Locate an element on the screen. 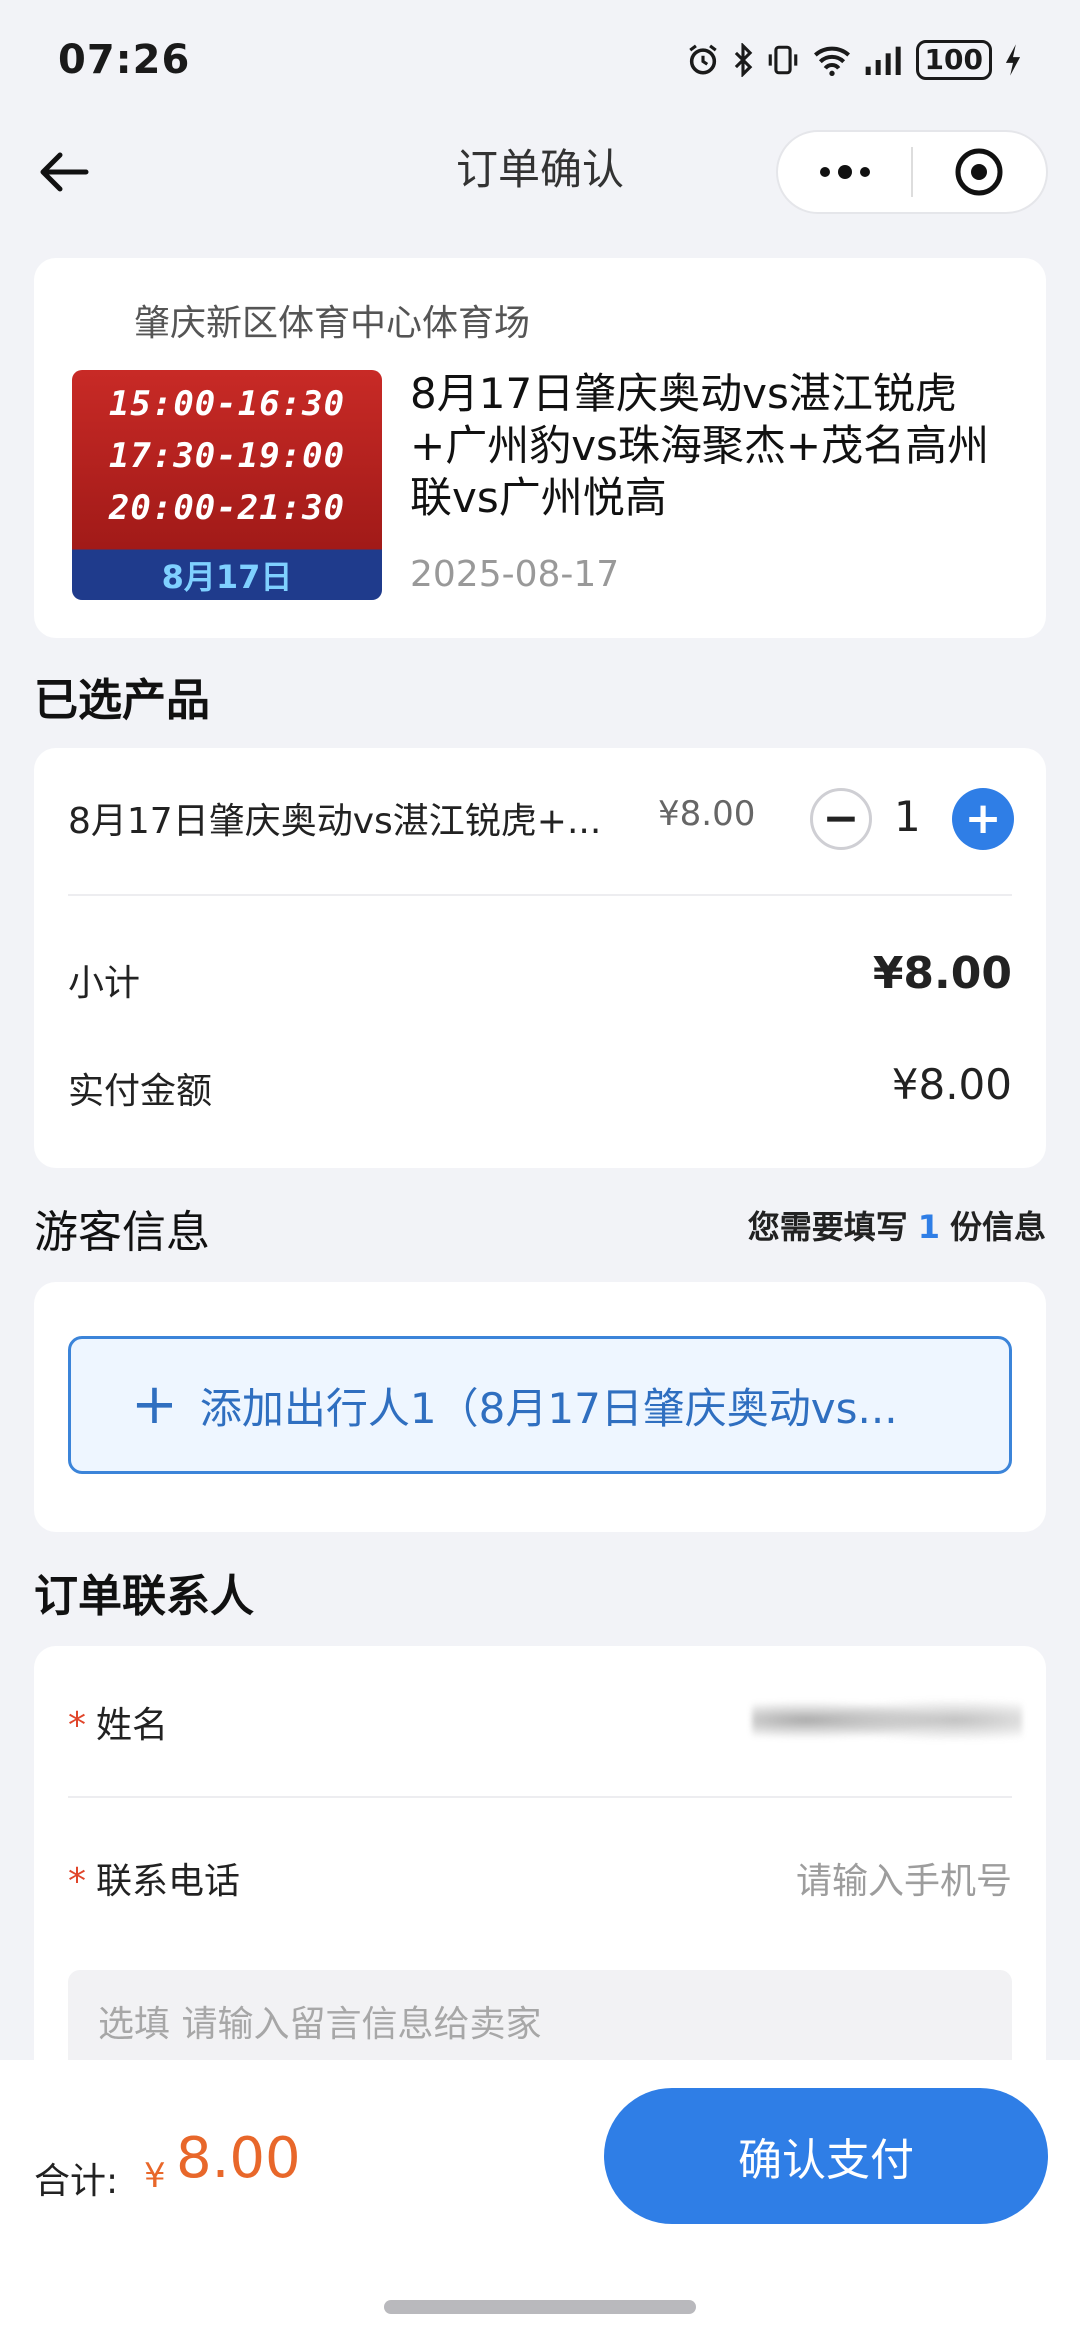 The height and width of the screenshot is (2331, 1080). name-field-blurred-value is located at coordinates (887, 1720).